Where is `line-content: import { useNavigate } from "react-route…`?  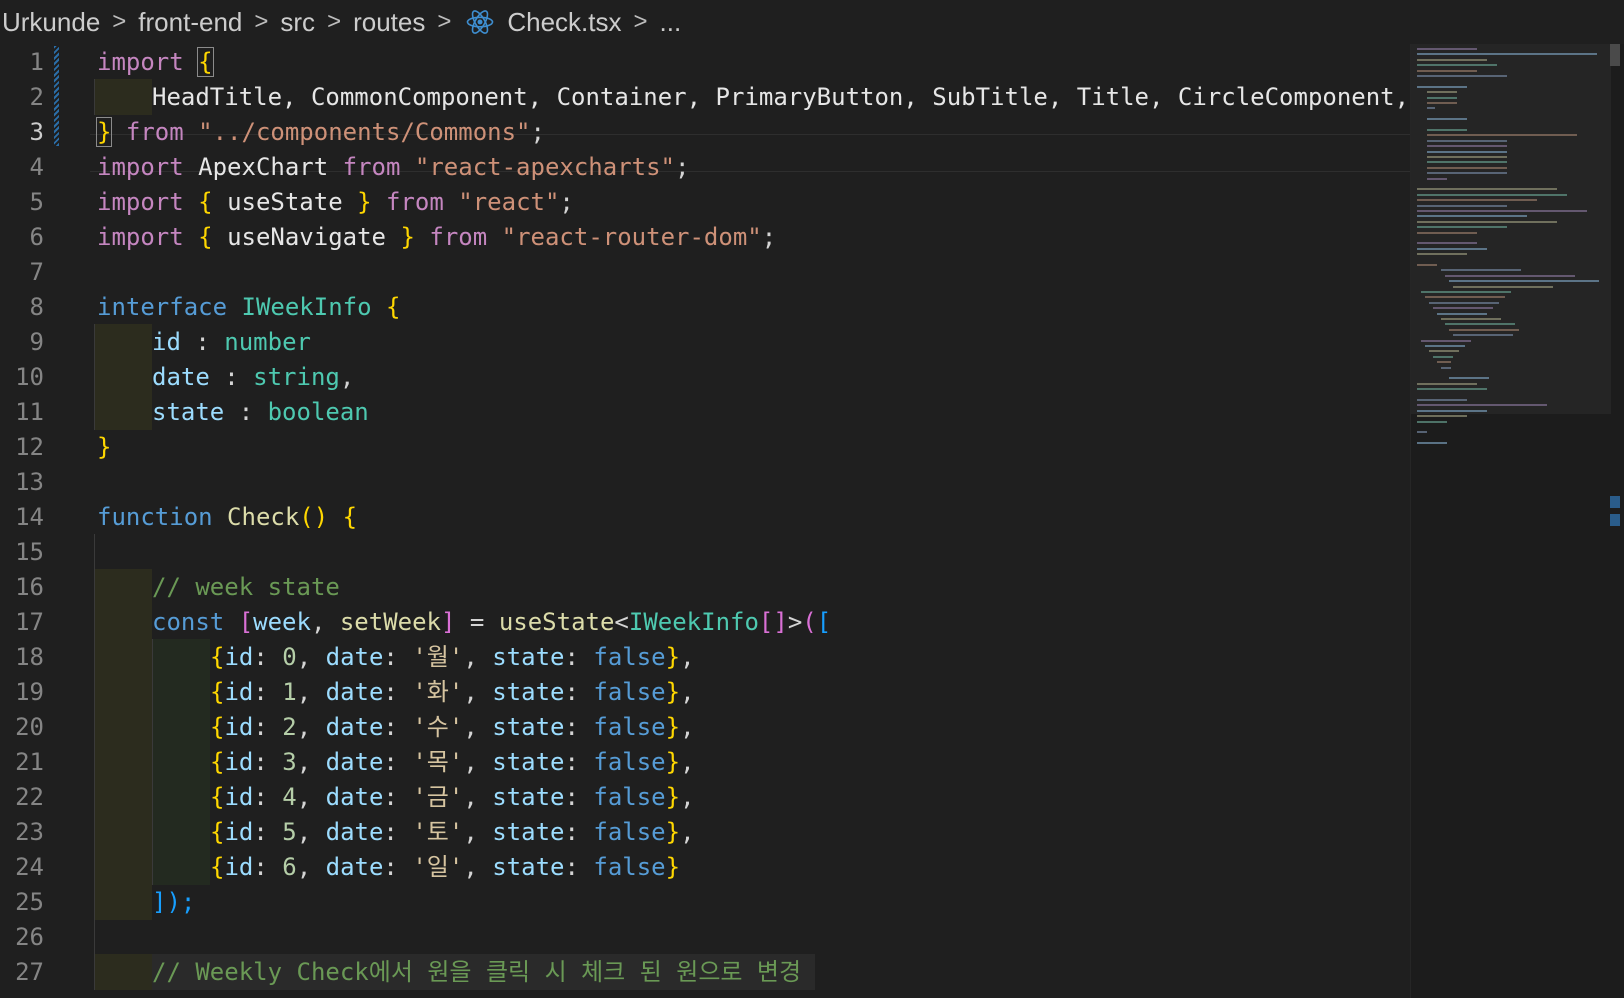
line-content: import { useNavigate } from "react-route… is located at coordinates (436, 237).